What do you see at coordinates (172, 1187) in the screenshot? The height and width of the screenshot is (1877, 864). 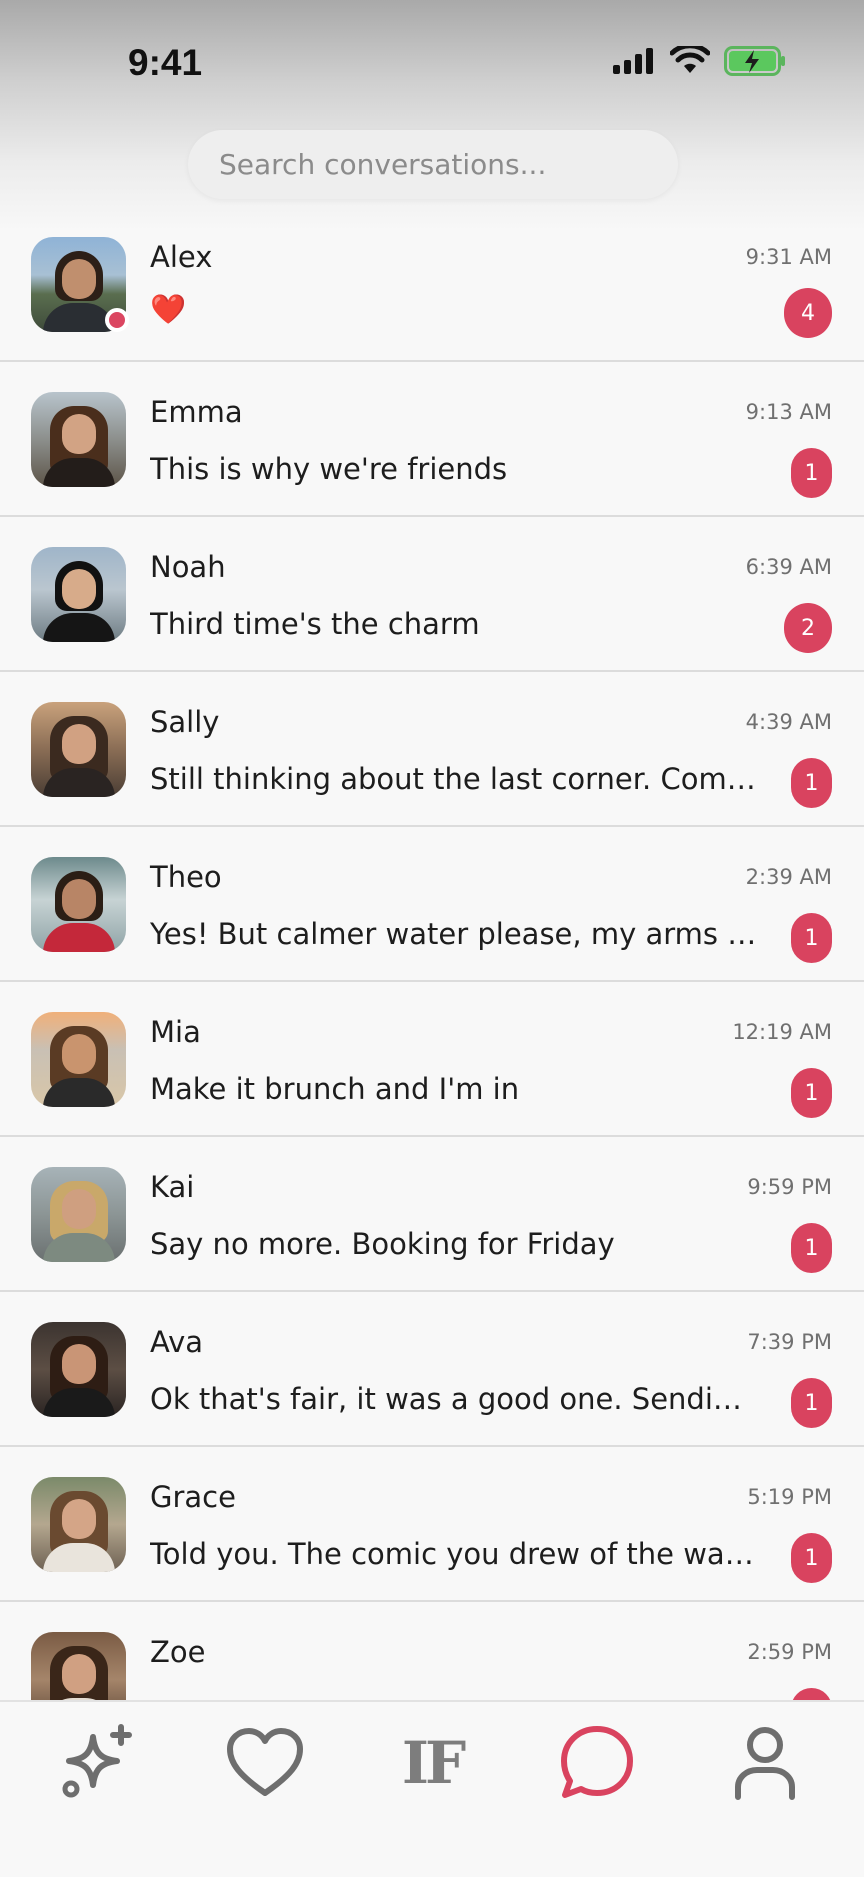 I see `contact-name: Kai` at bounding box center [172, 1187].